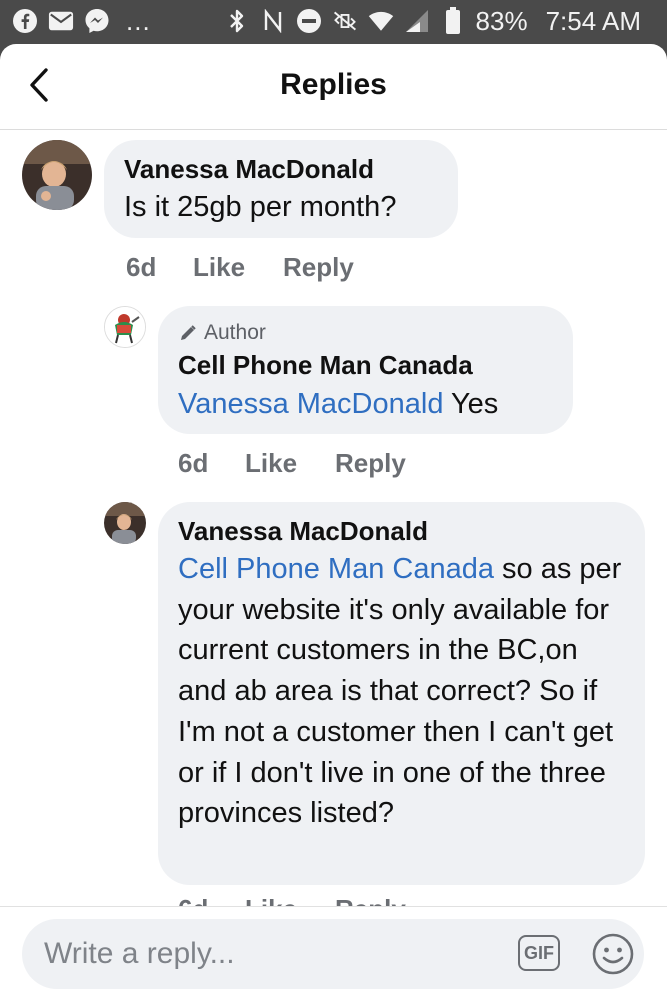 The height and width of the screenshot is (1000, 667). I want to click on status-system: 83% 7:54 AM, so click(432, 21).